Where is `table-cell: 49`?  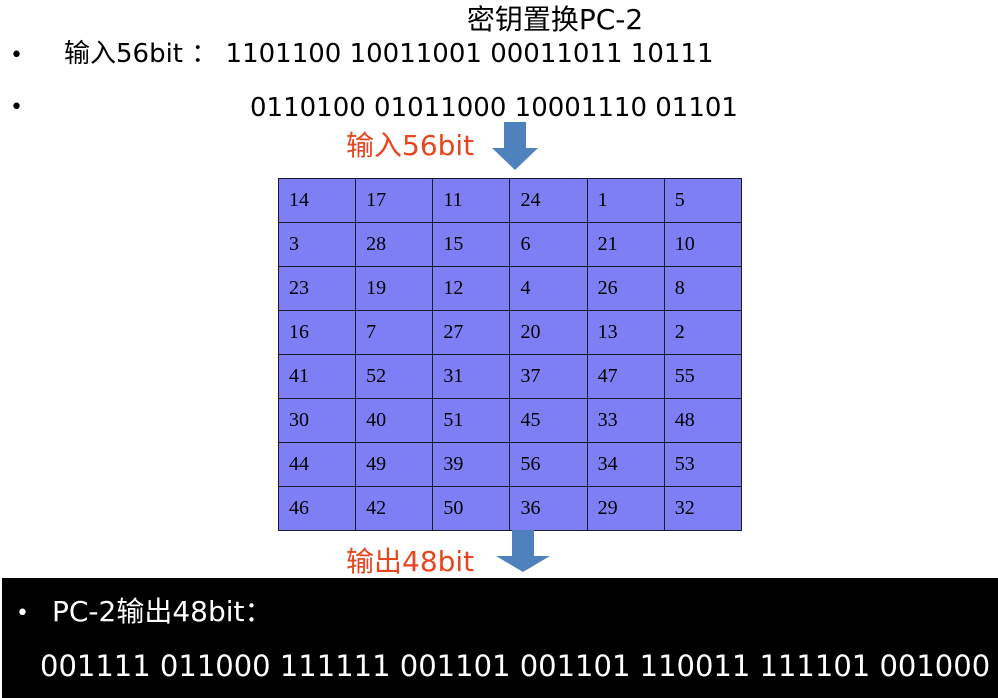
table-cell: 49 is located at coordinates (394, 464).